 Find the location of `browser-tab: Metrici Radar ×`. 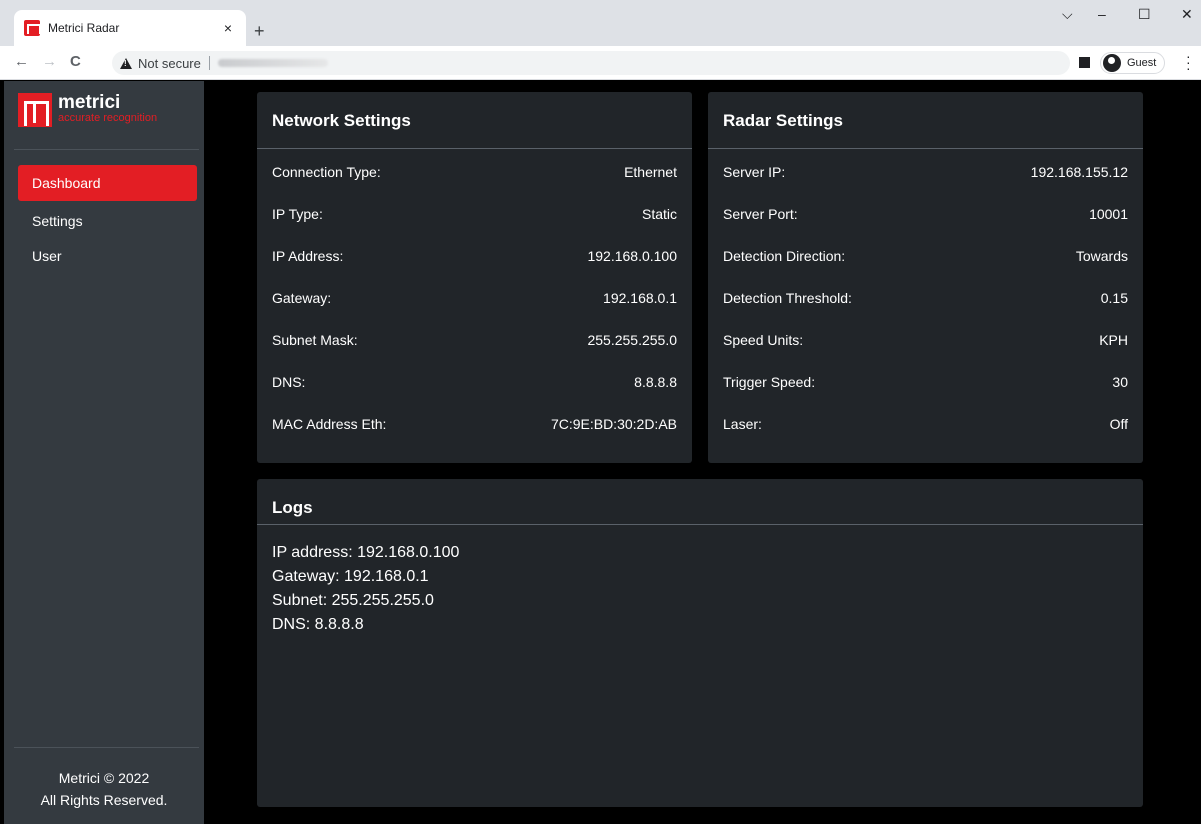

browser-tab: Metrici Radar × is located at coordinates (130, 28).